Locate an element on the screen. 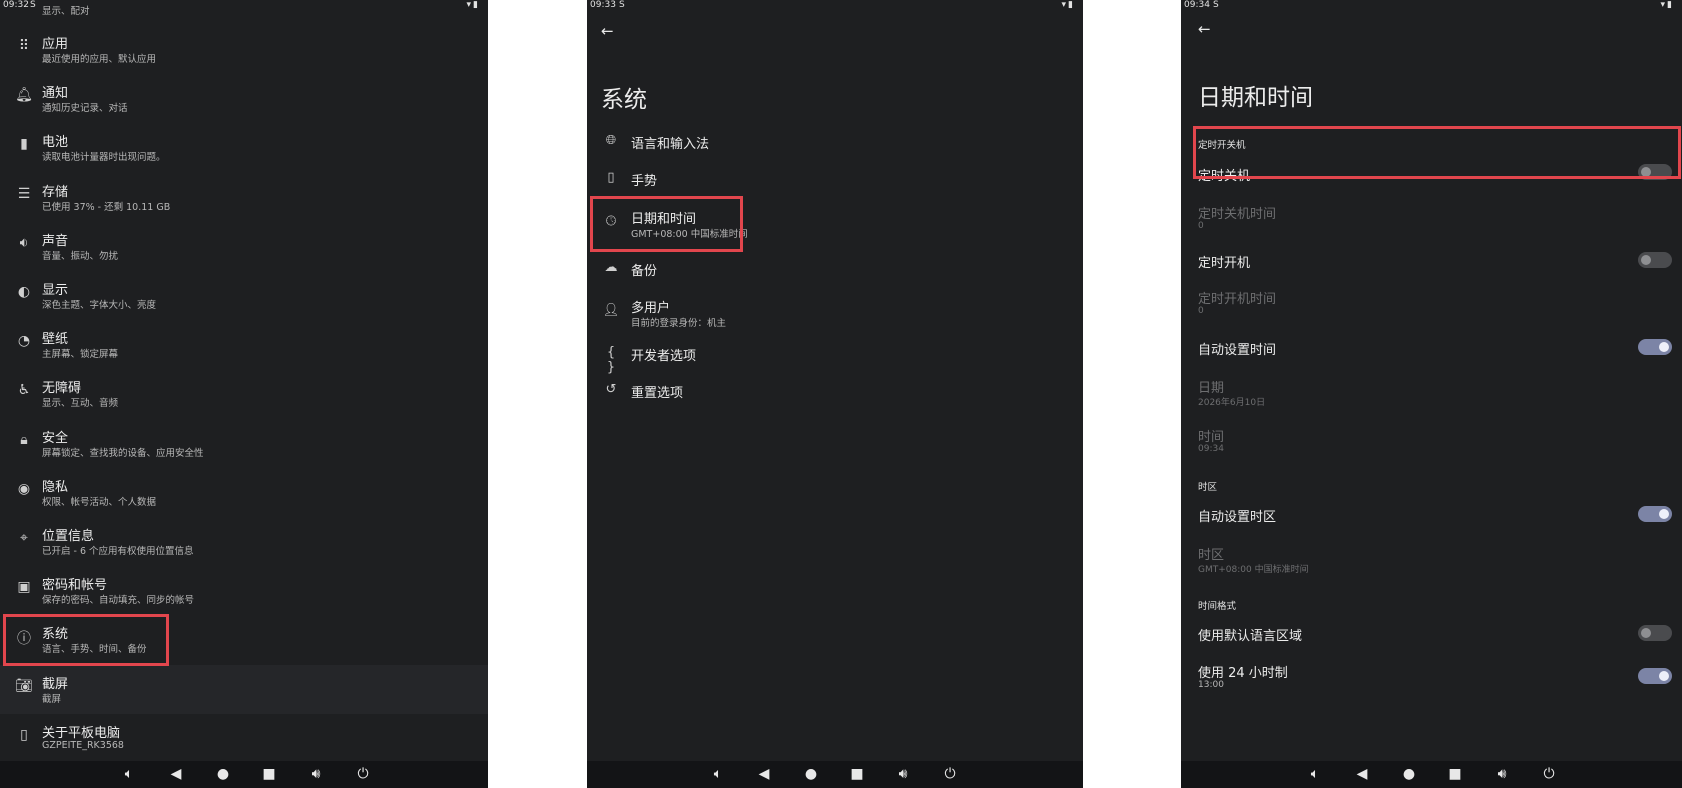  system-settings-item-title: 备份 is located at coordinates (644, 271).